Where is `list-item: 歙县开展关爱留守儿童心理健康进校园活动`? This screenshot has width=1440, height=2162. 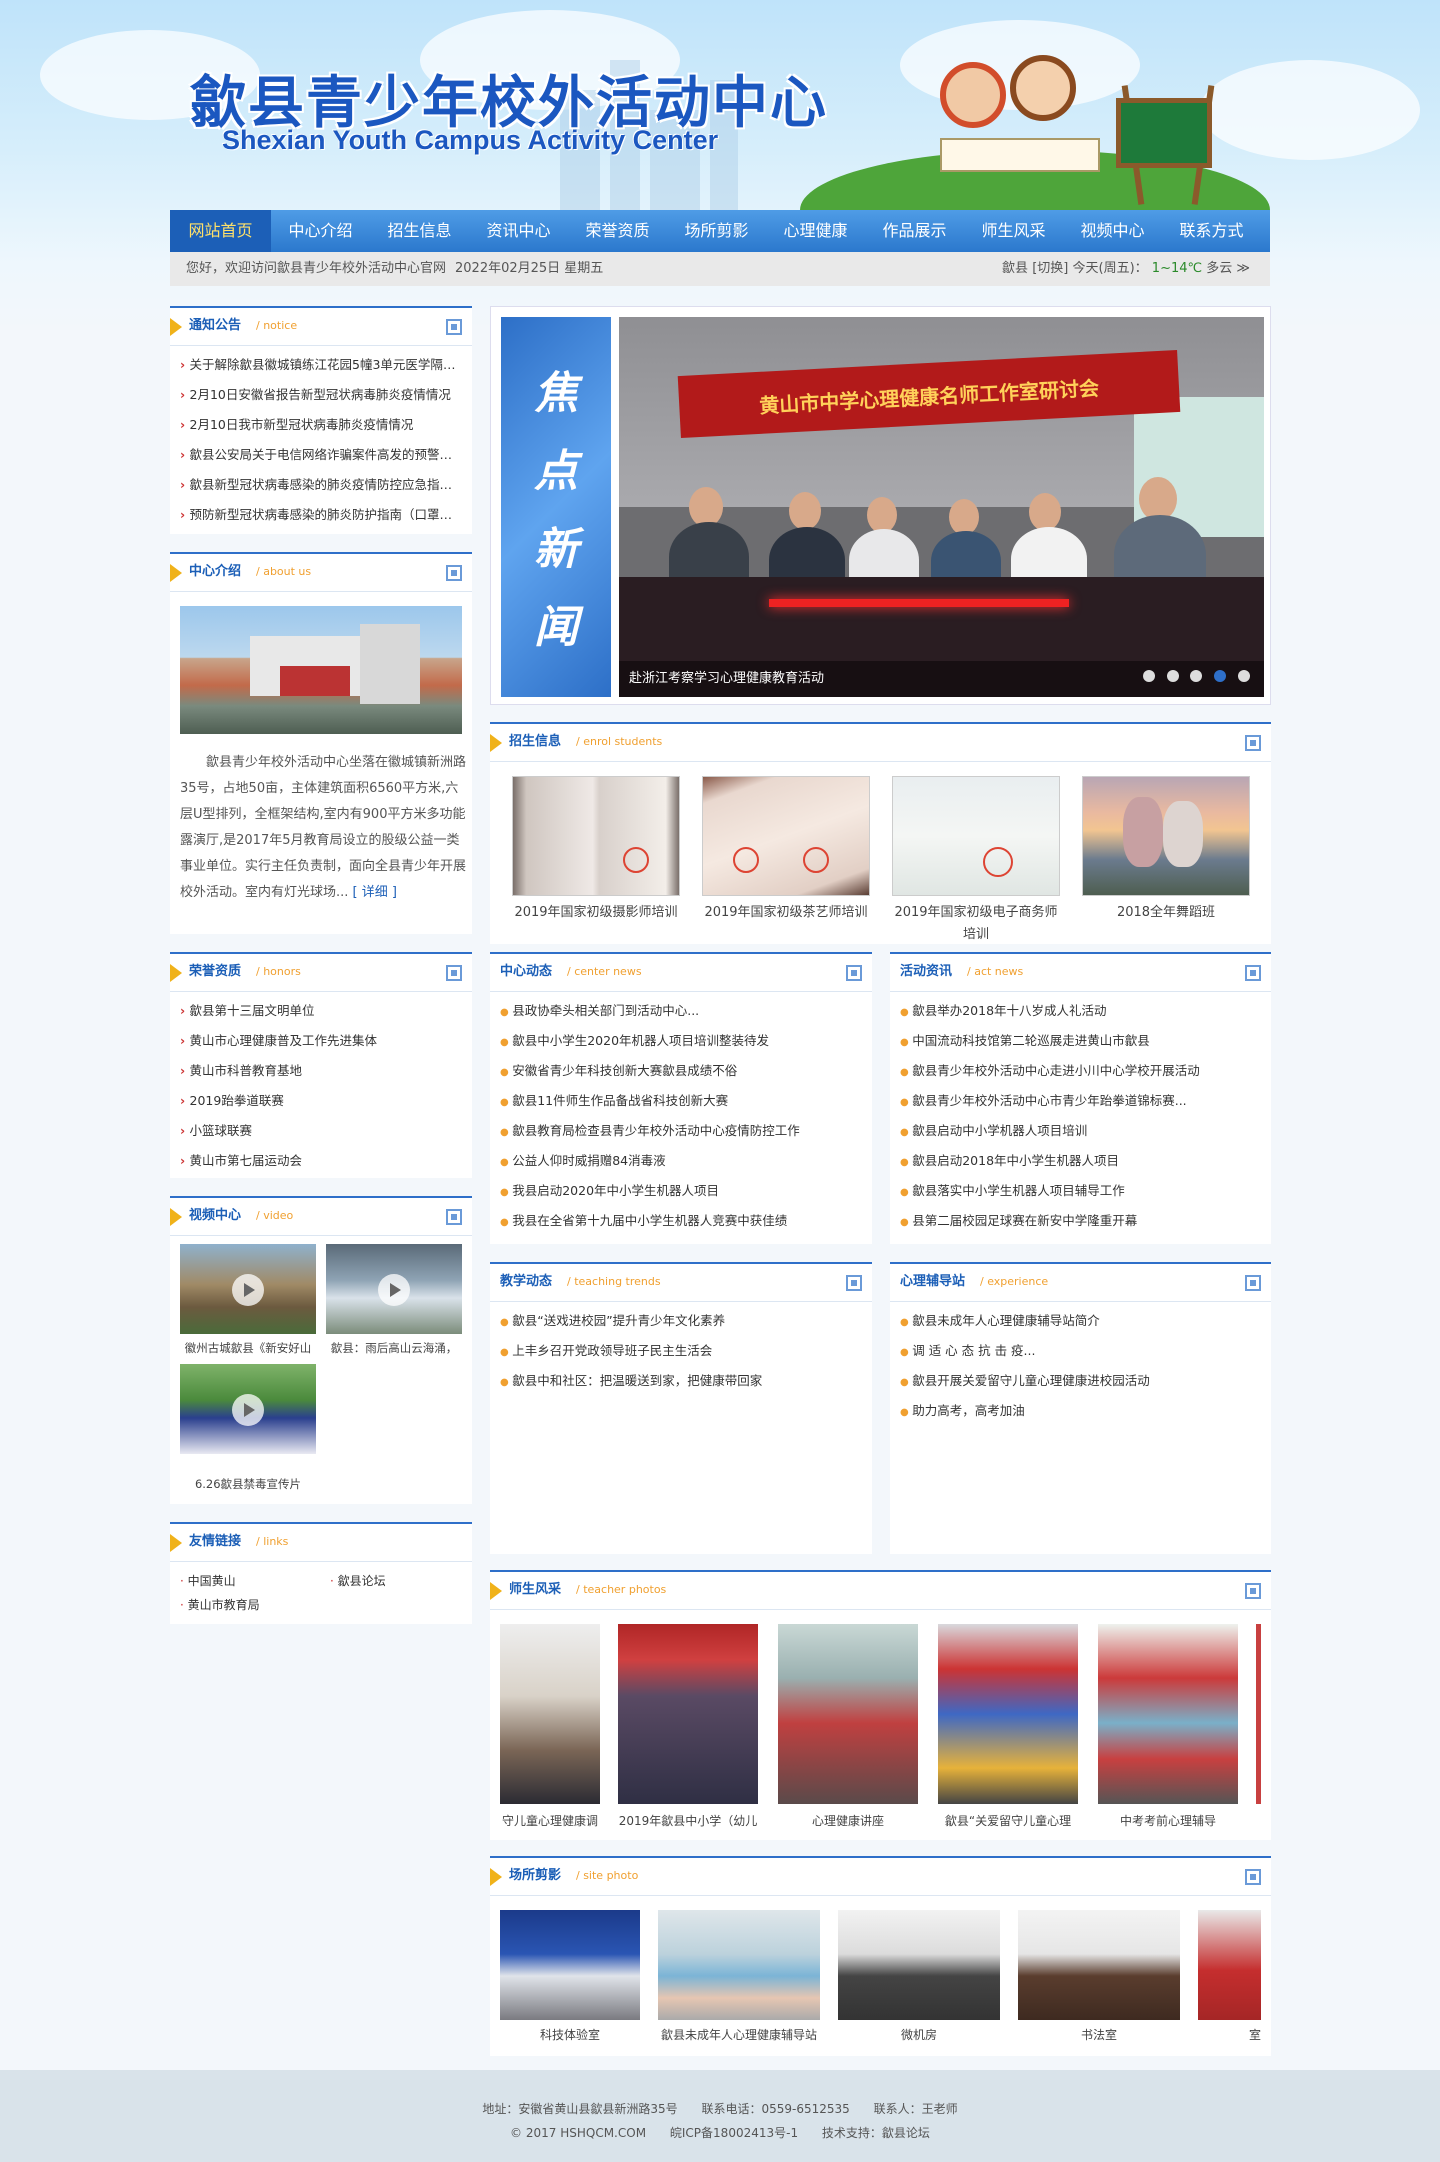
list-item: 歙县开展关爱留守儿童心理健康进校园活动 is located at coordinates (1080, 1381).